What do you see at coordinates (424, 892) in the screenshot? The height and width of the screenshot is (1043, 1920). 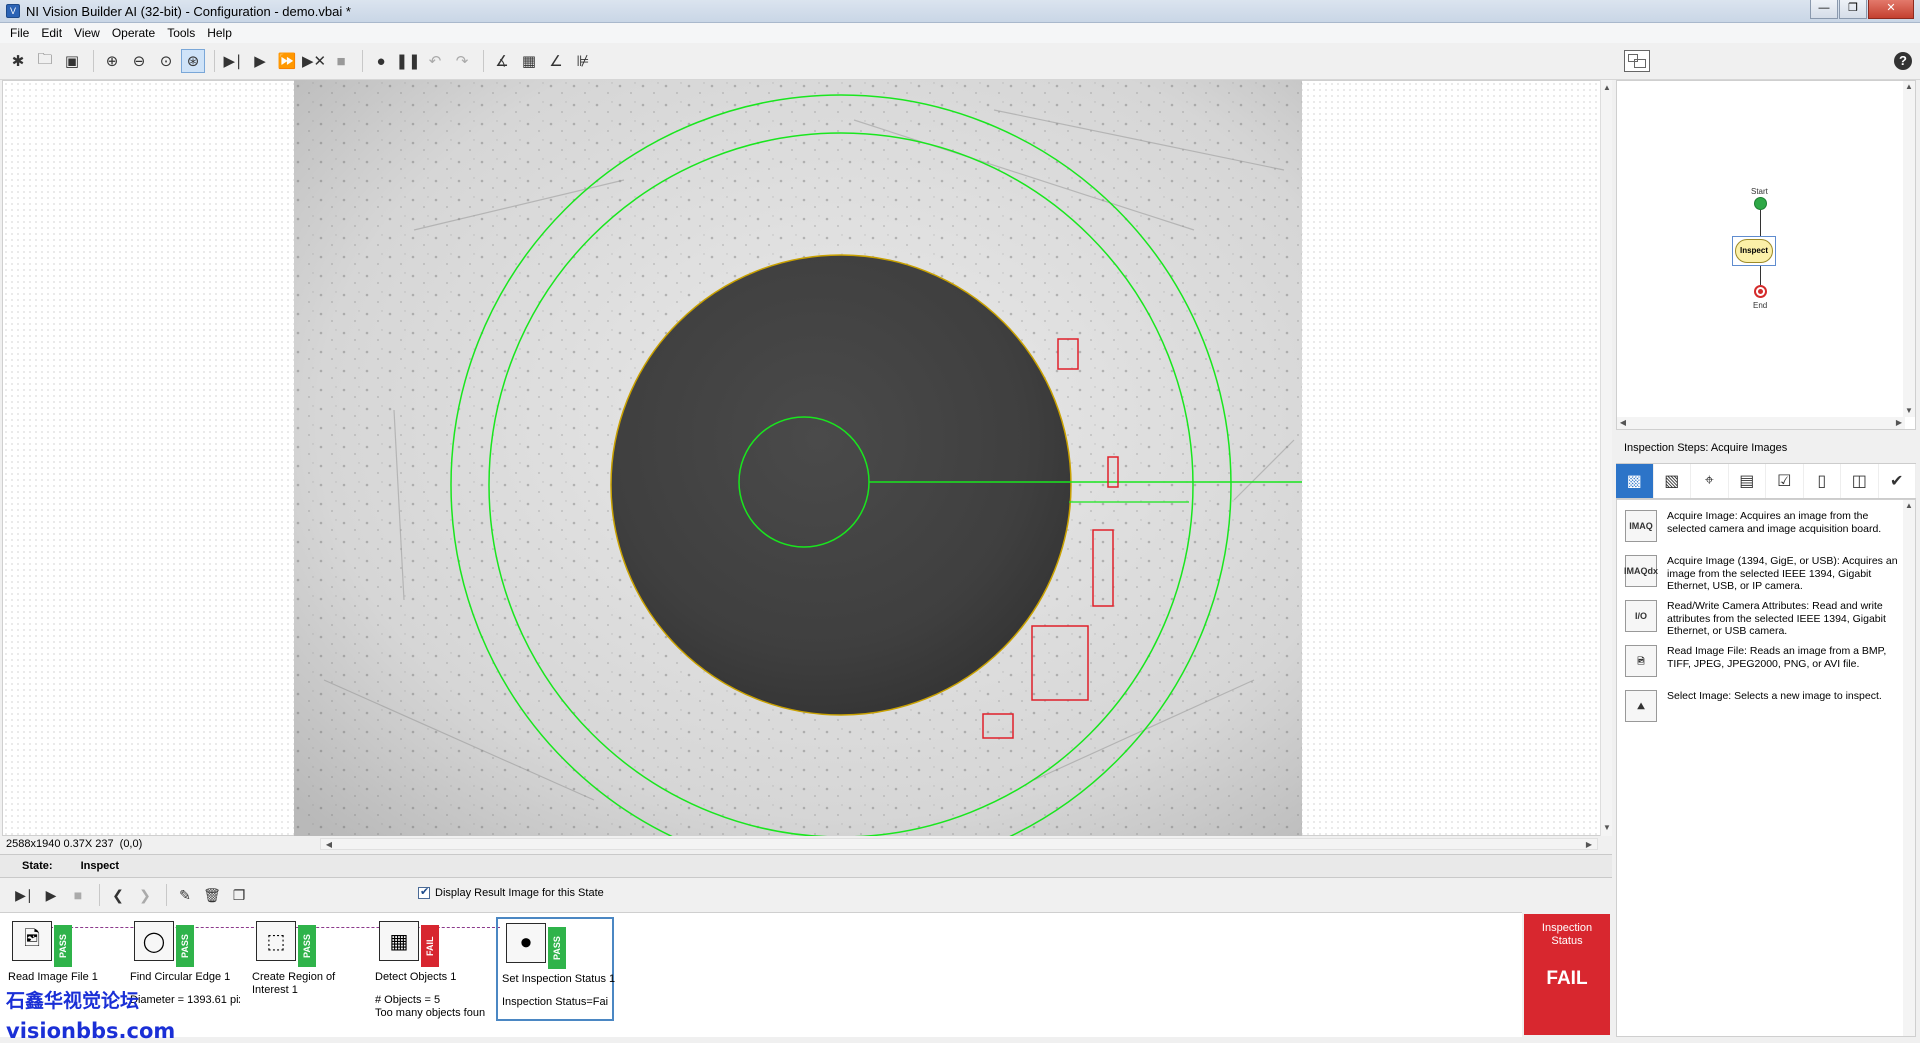 I see `display-result-checkbox` at bounding box center [424, 892].